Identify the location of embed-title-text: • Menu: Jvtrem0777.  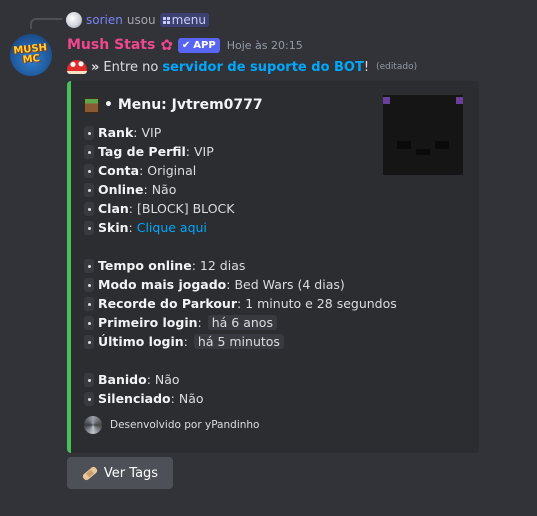
(183, 105).